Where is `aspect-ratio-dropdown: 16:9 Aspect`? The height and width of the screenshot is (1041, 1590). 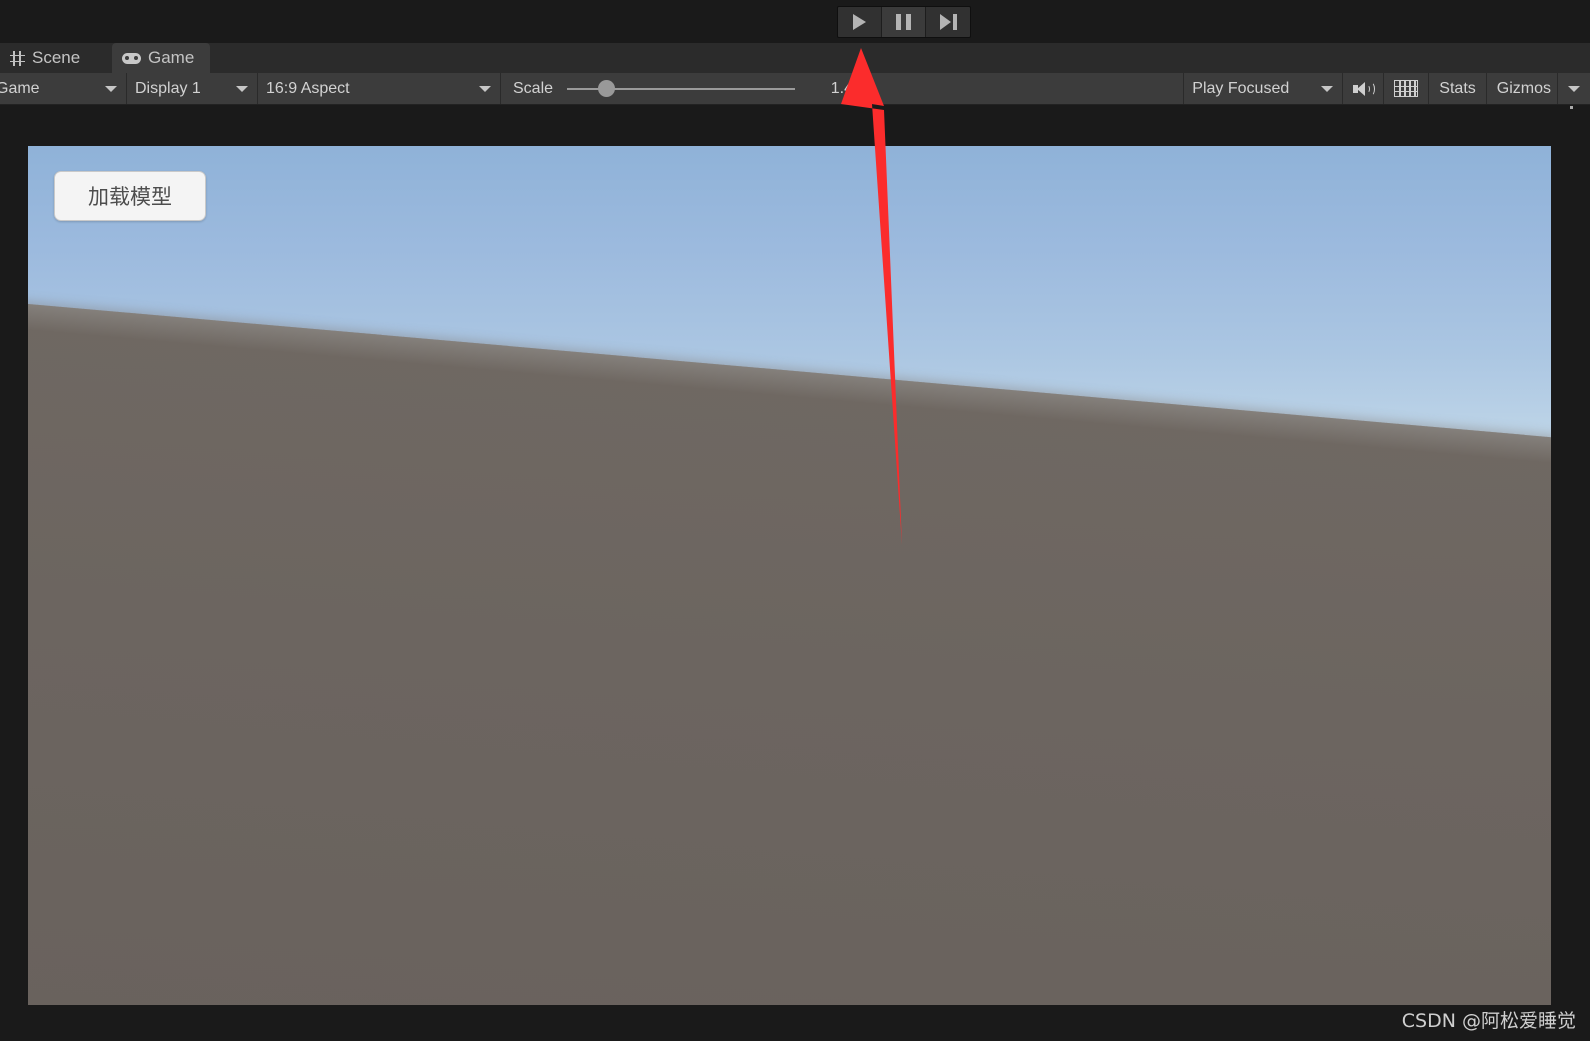 aspect-ratio-dropdown: 16:9 Aspect is located at coordinates (379, 88).